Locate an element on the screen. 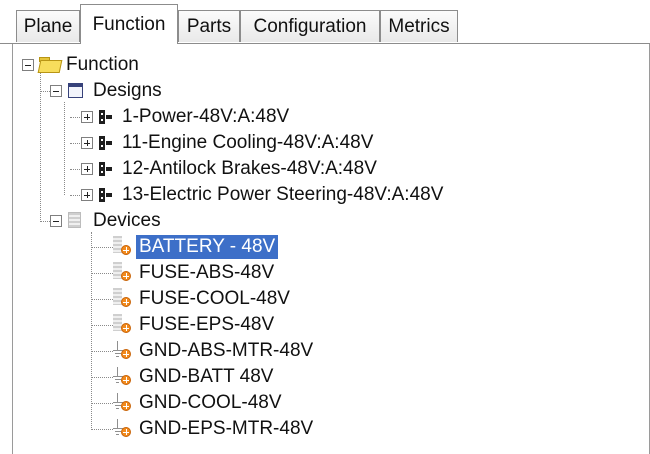 Image resolution: width=650 pixels, height=454 pixels. tree-node-function: Function is located at coordinates (102, 65).